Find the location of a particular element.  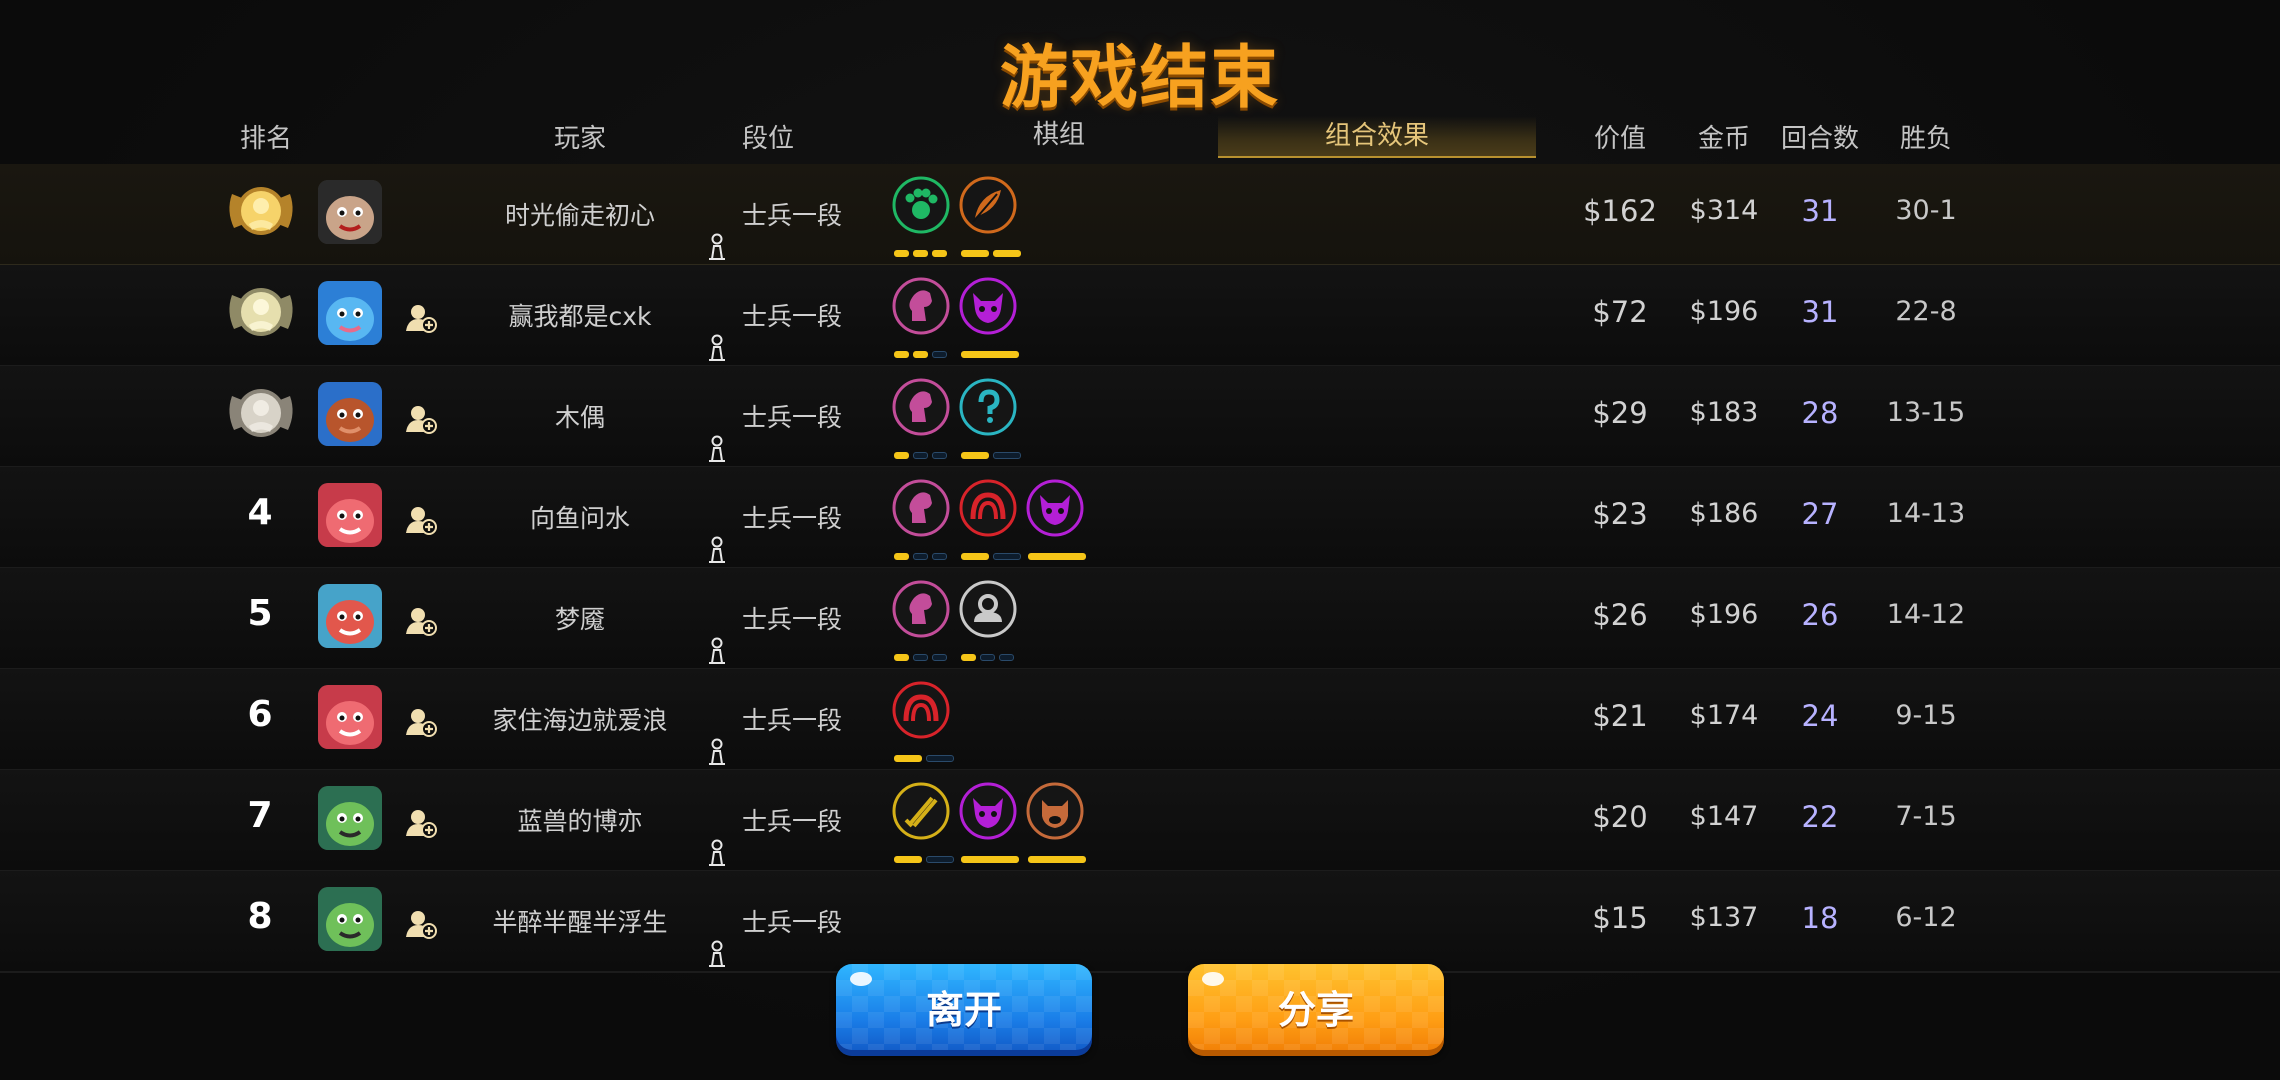

tab-synergy: 组合效果 is located at coordinates (1377, 137).